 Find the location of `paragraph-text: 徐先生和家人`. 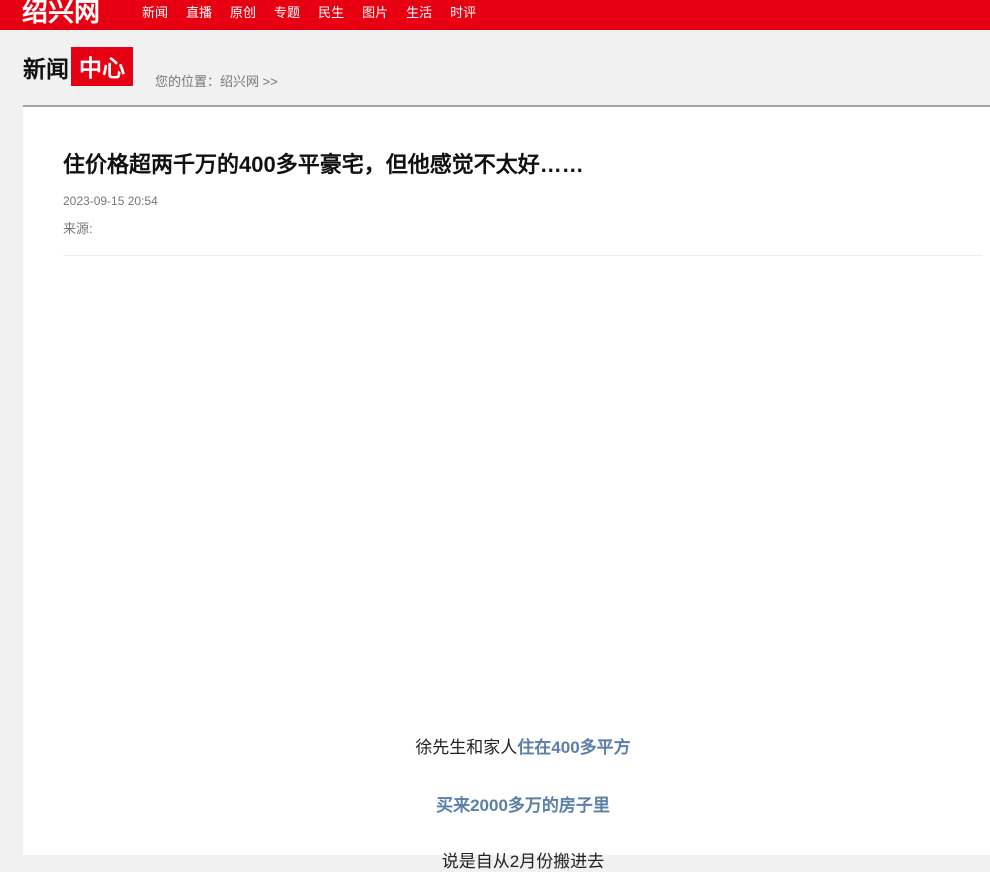

paragraph-text: 徐先生和家人 is located at coordinates (466, 747).